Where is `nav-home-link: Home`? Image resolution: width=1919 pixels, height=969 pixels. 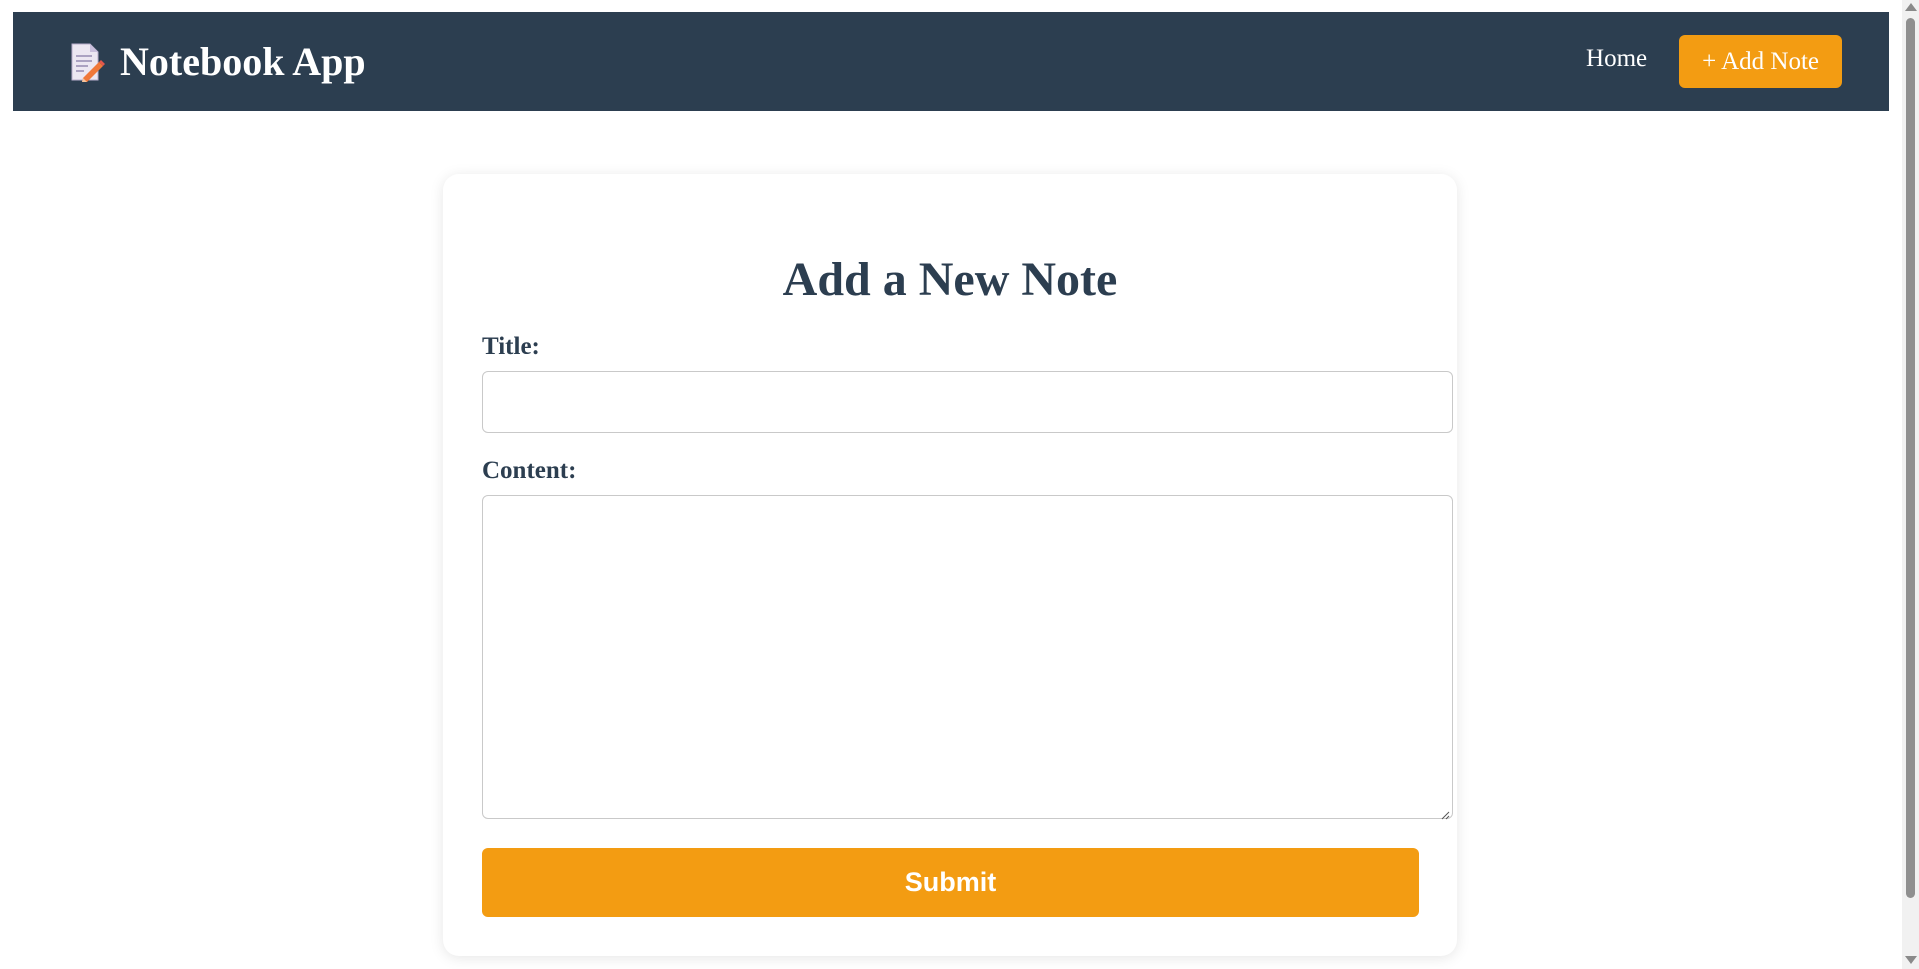 nav-home-link: Home is located at coordinates (1616, 59).